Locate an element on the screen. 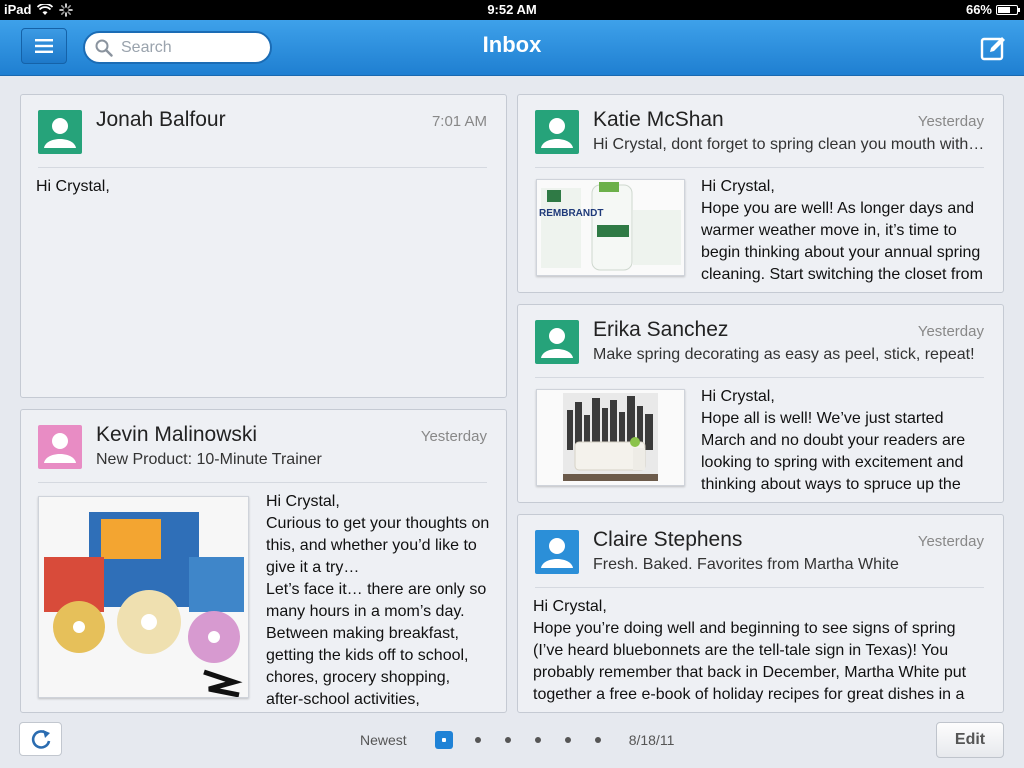  sort-label: Newest is located at coordinates (383, 740).